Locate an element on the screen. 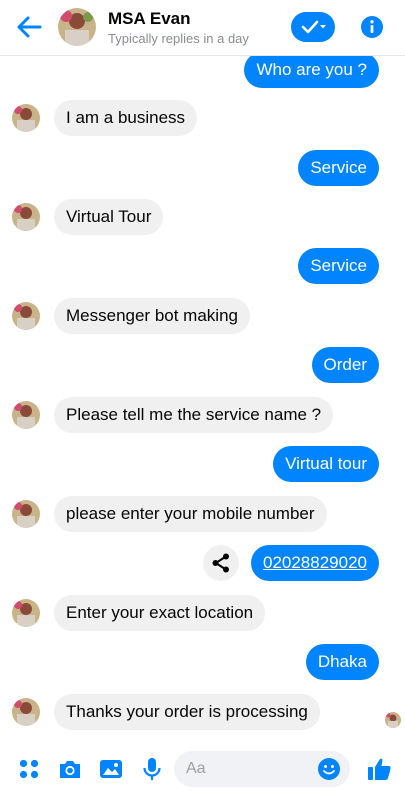  outgoing-message: Who are you ? is located at coordinates (311, 70).